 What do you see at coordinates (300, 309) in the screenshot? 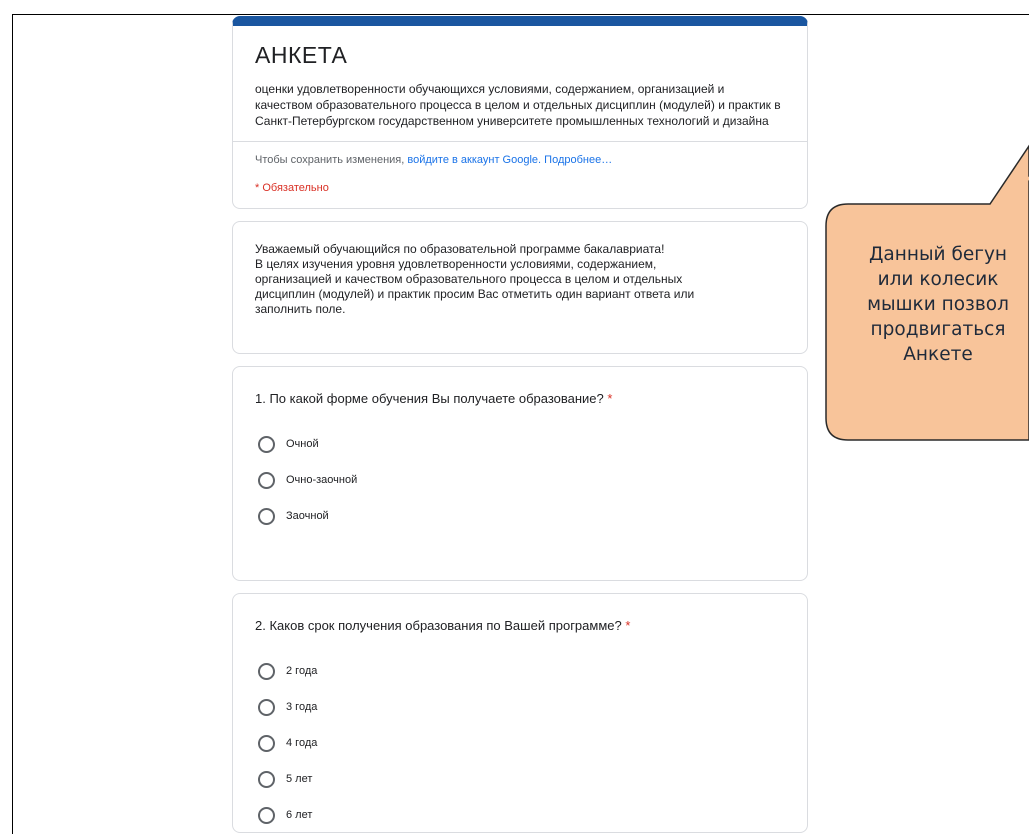
I see `intro-line: заполнить поле.` at bounding box center [300, 309].